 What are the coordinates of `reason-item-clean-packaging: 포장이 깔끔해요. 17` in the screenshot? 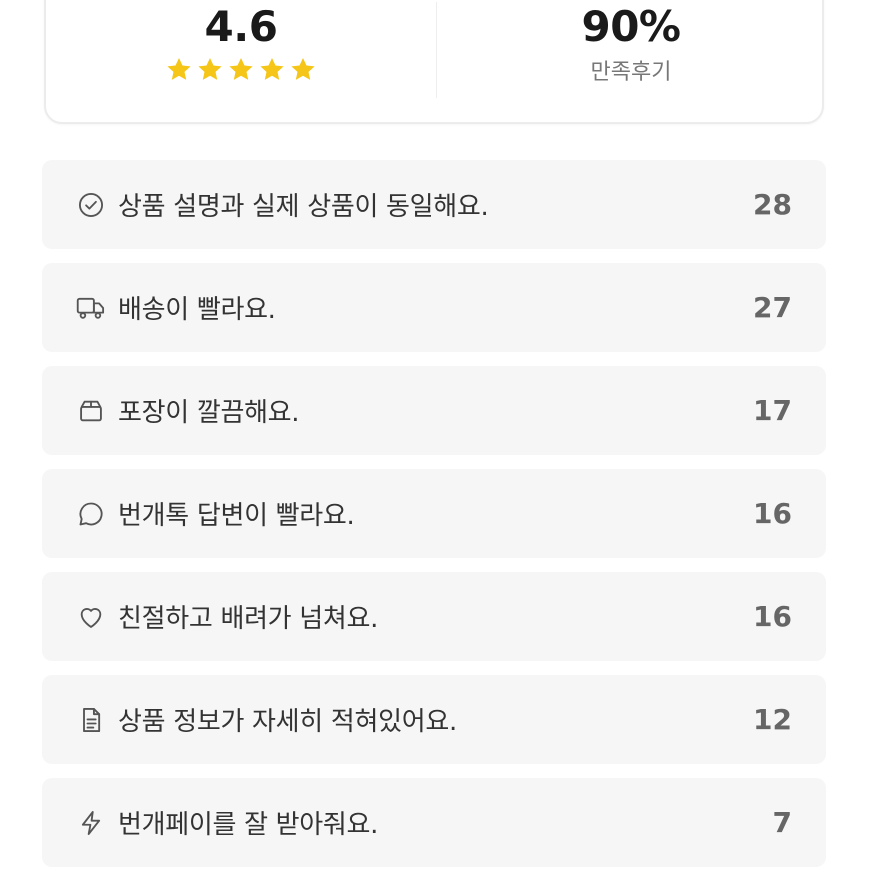 It's located at (434, 410).